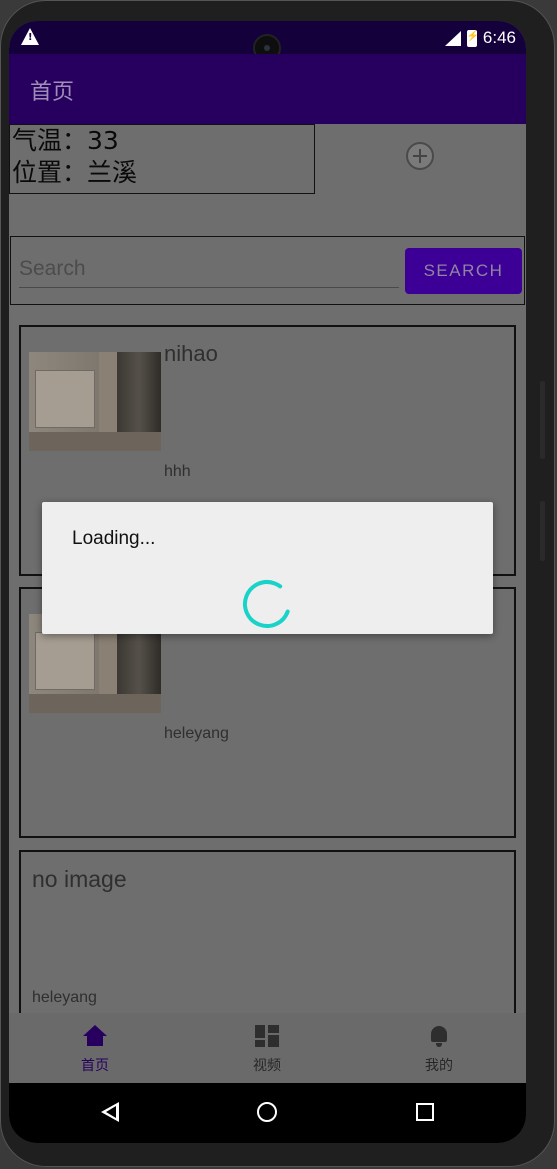  What do you see at coordinates (75, 172) in the screenshot?
I see `location-text: 位置：兰溪` at bounding box center [75, 172].